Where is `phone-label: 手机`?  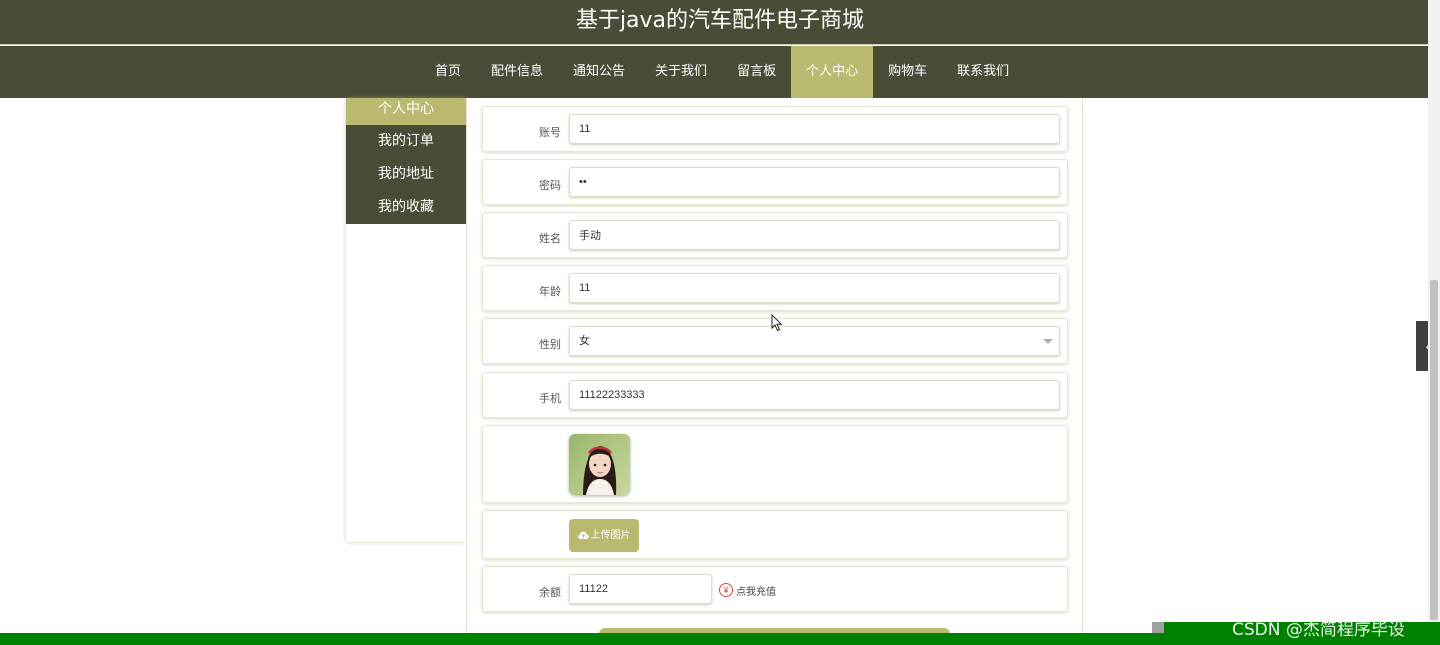
phone-label: 手机 is located at coordinates (550, 398).